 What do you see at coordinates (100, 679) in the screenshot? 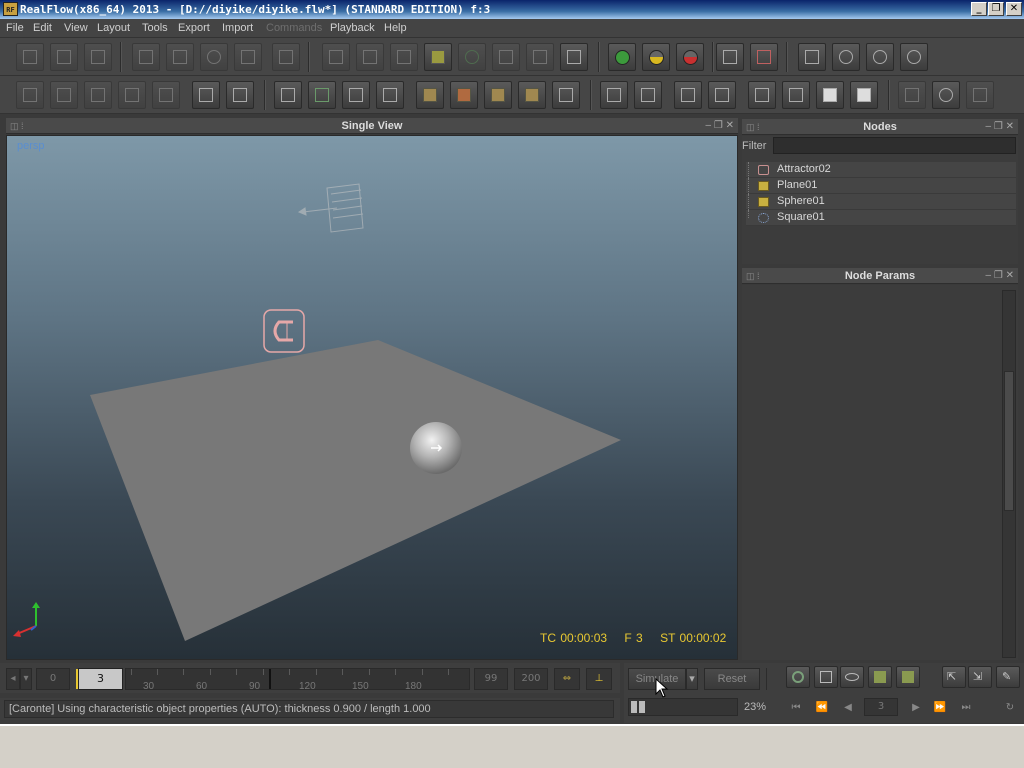
I see `current-frame-field: 3` at bounding box center [100, 679].